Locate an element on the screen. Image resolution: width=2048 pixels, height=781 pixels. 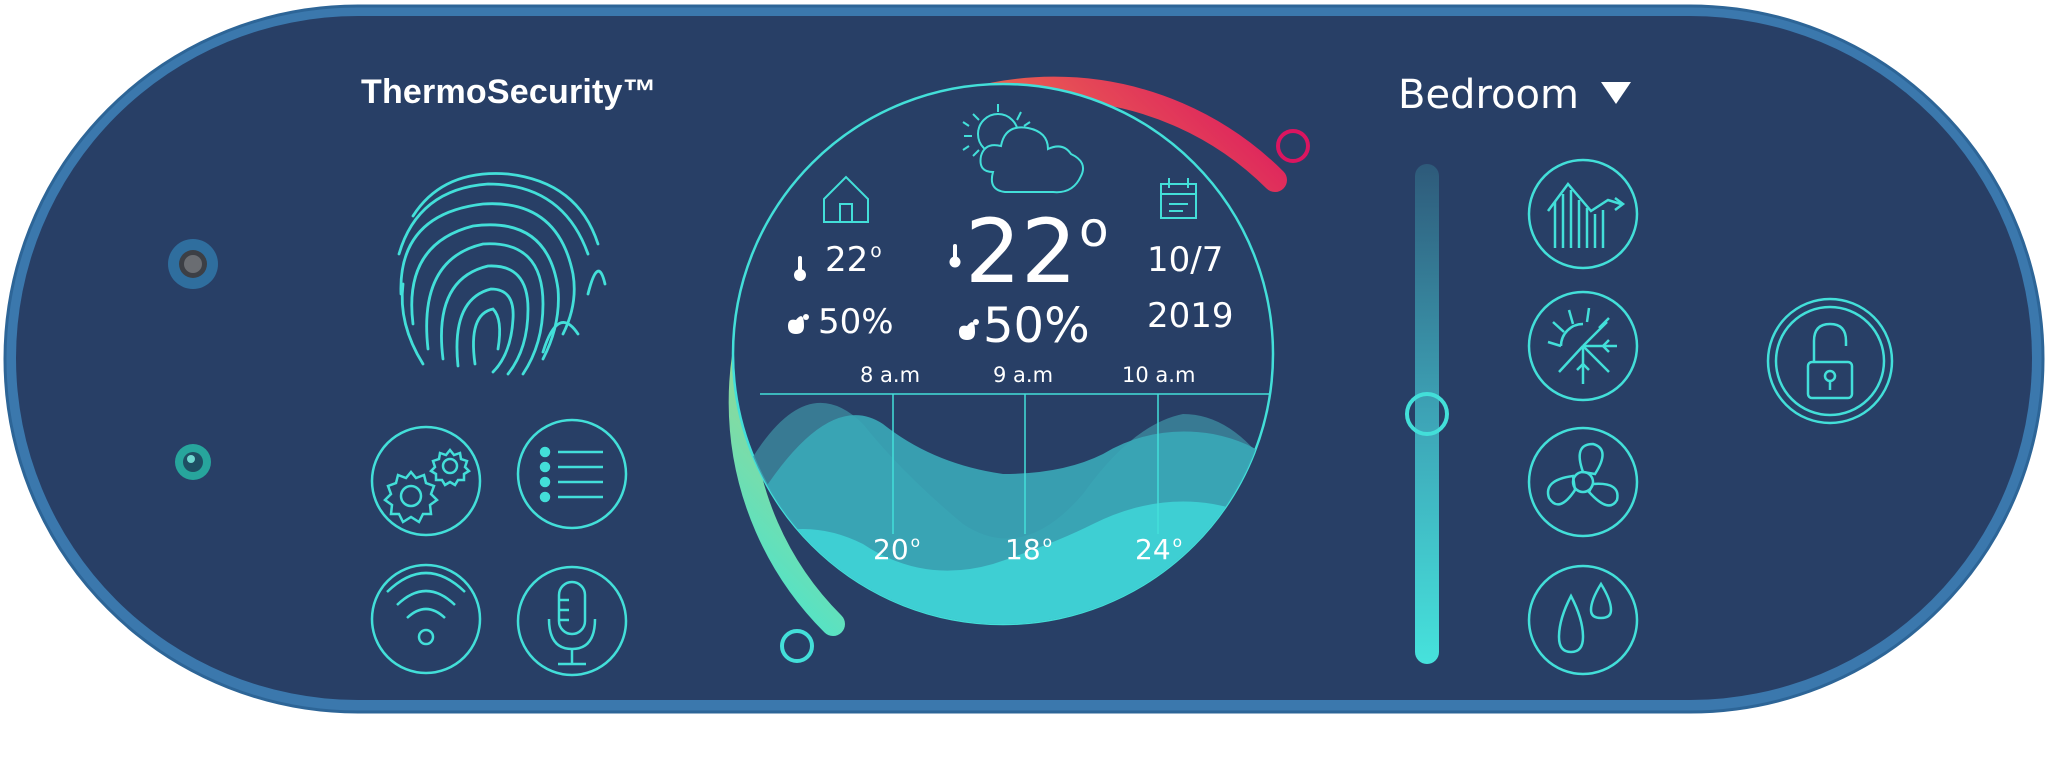
forecast-temp: 18 o is located at coordinates (1028, 549).